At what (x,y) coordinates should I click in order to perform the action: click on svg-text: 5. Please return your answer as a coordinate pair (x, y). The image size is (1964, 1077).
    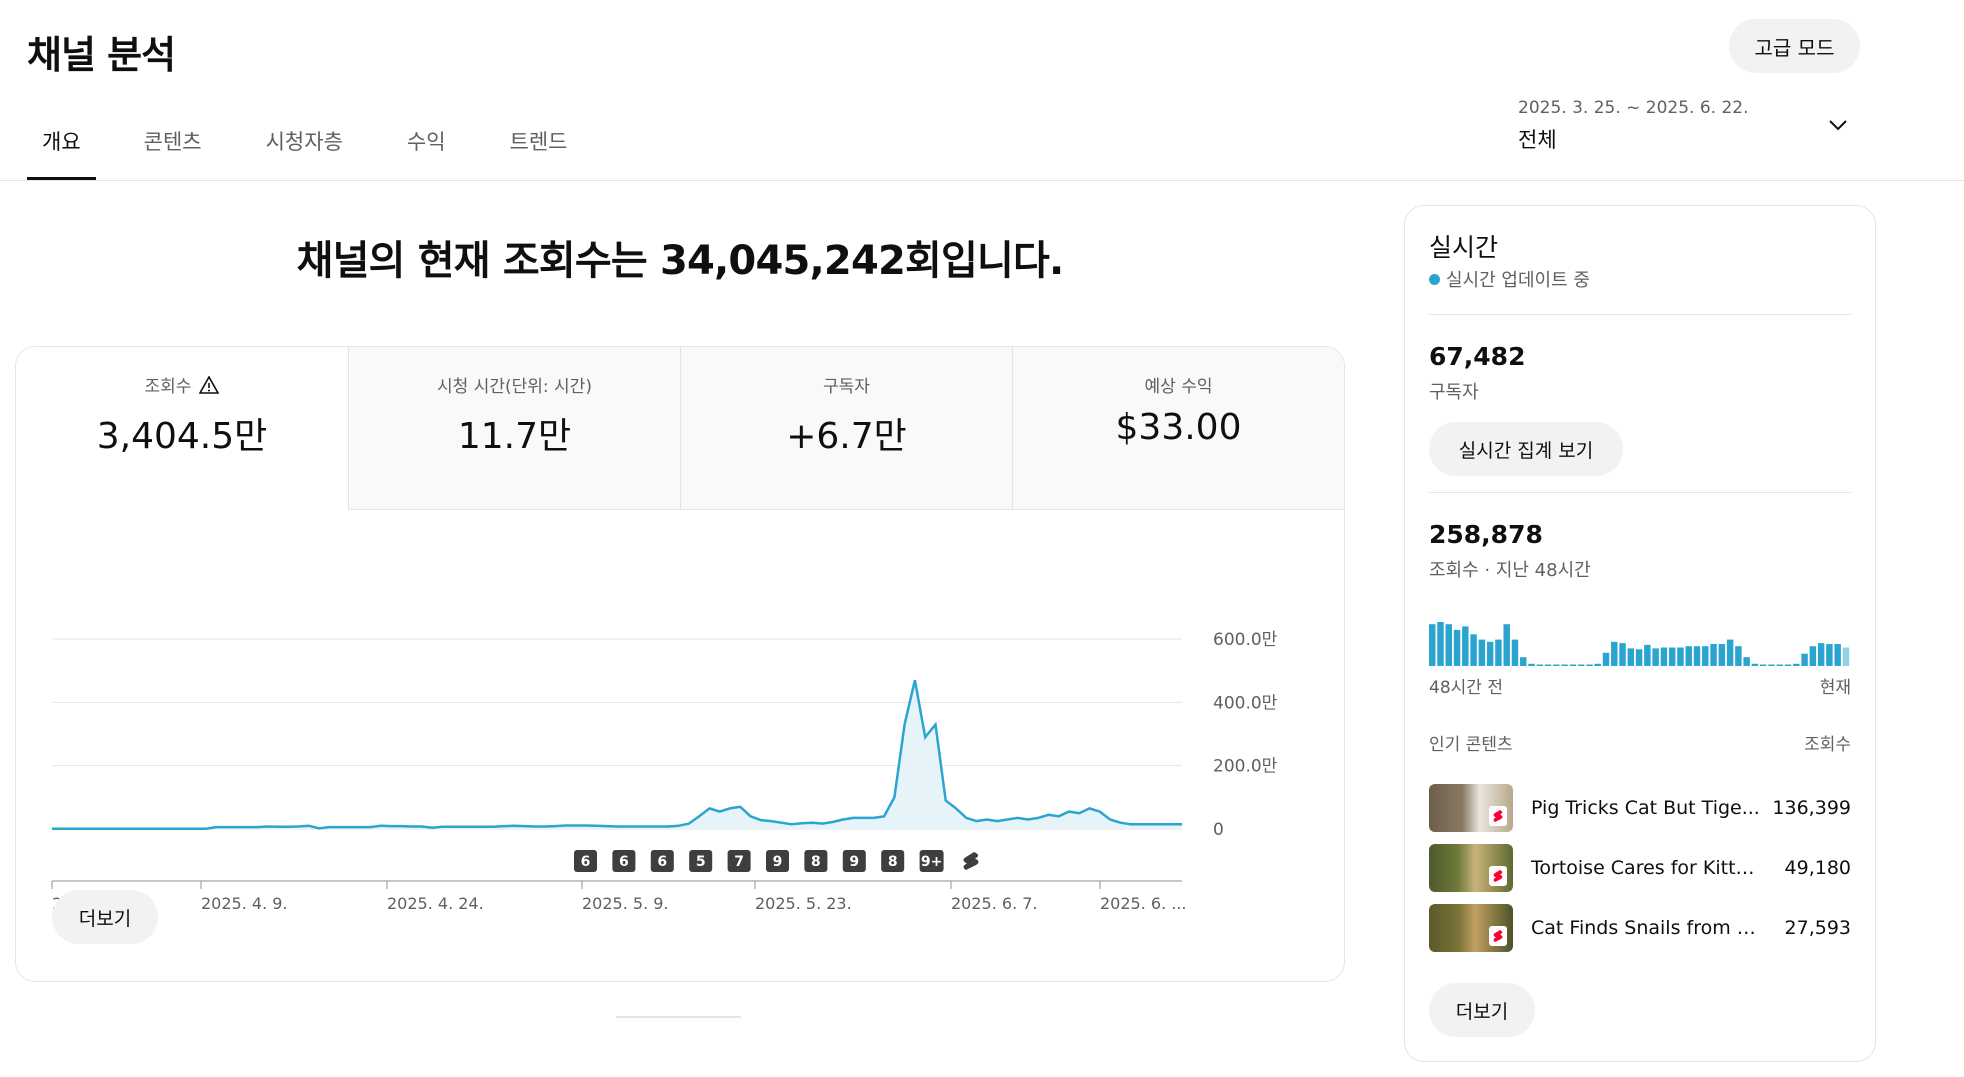
    Looking at the image, I should click on (701, 862).